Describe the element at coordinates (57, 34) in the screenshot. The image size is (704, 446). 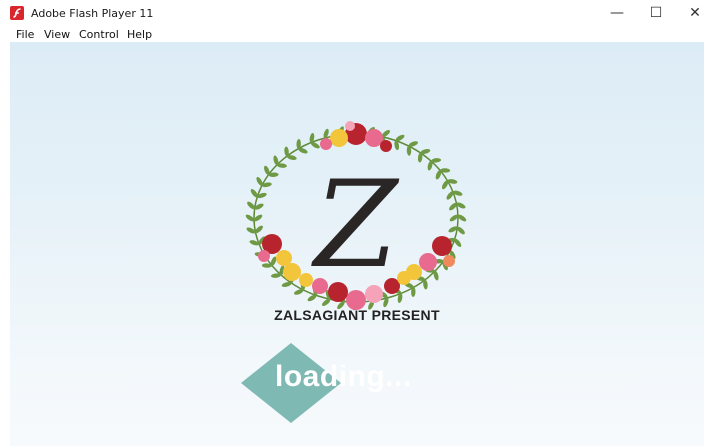
I see `menu-view: View` at that location.